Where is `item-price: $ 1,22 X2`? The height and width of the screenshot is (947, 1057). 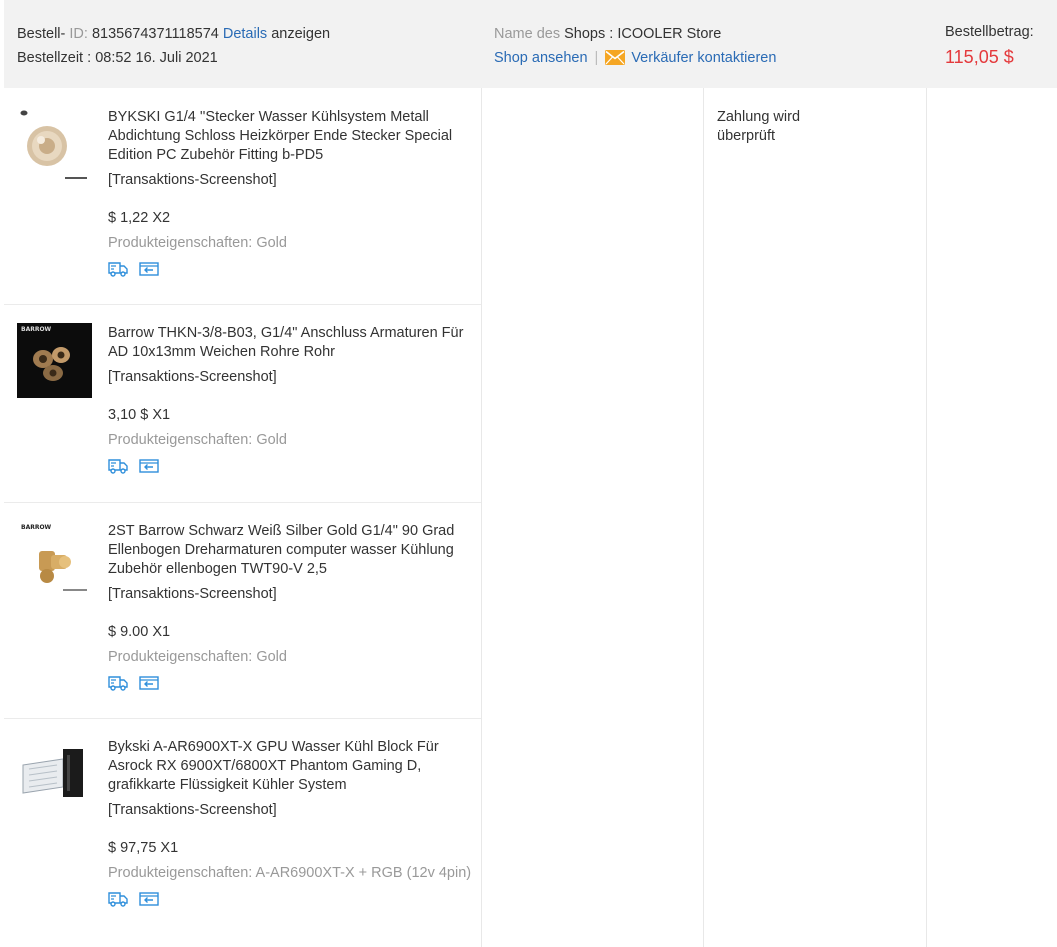
item-price: $ 1,22 X2 is located at coordinates (139, 218).